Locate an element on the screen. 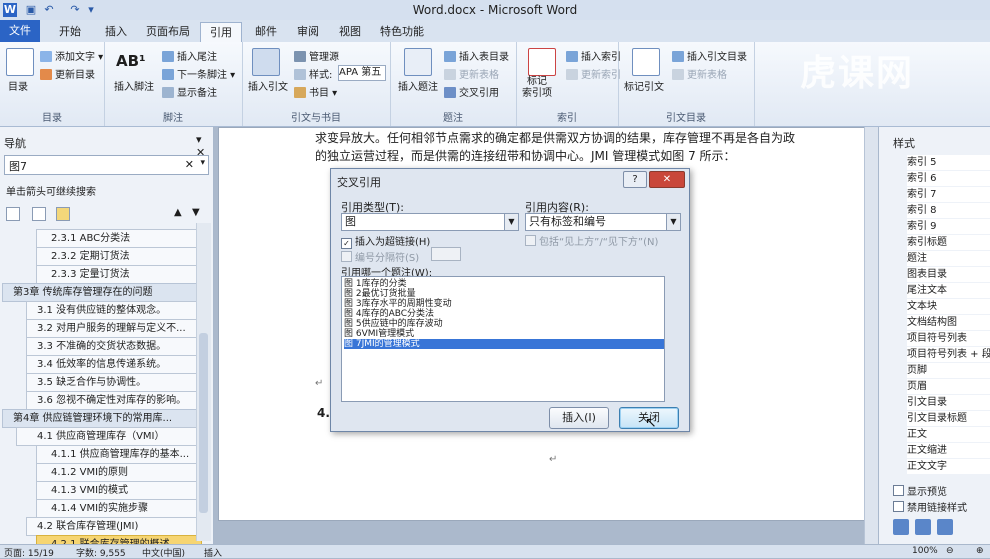 The height and width of the screenshot is (559, 990). insert-endnote-button: 插入尾注 is located at coordinates (189, 55).